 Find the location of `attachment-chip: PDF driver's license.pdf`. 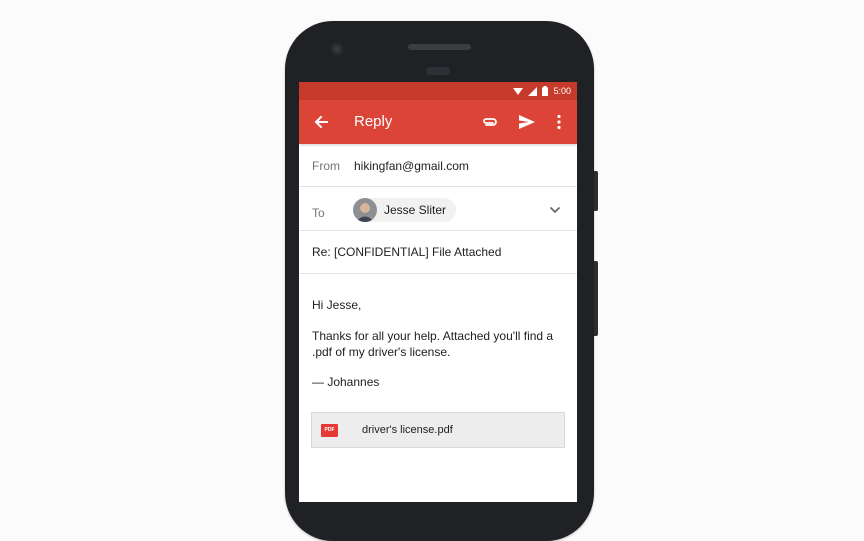

attachment-chip: PDF driver's license.pdf is located at coordinates (438, 430).